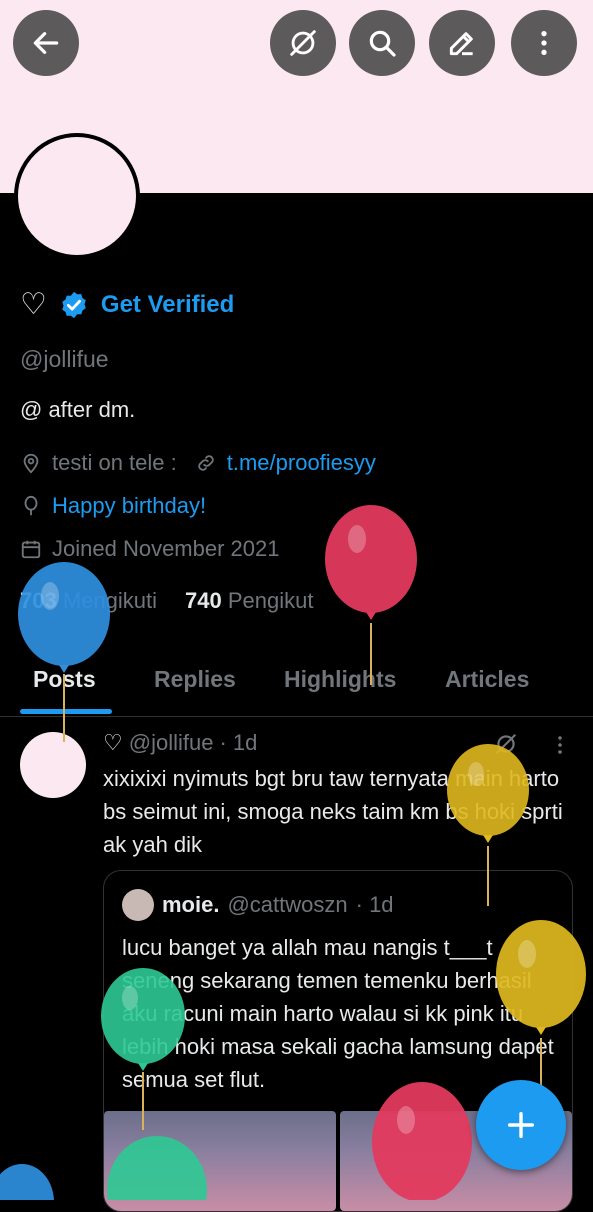 This screenshot has width=593, height=1212. I want to click on verified-badge-icon, so click(74, 305).